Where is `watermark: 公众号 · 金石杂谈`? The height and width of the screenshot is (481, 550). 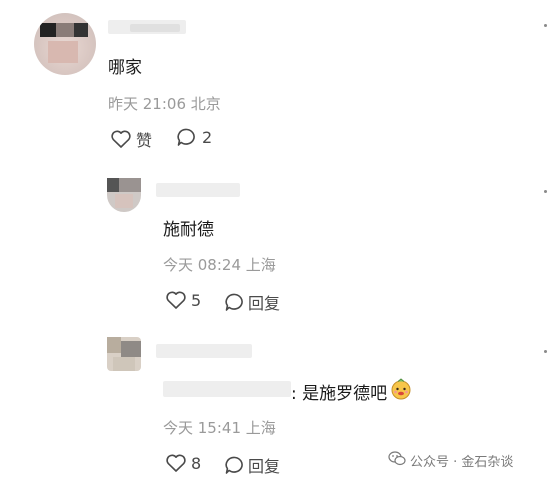 watermark: 公众号 · 金石杂谈 is located at coordinates (450, 460).